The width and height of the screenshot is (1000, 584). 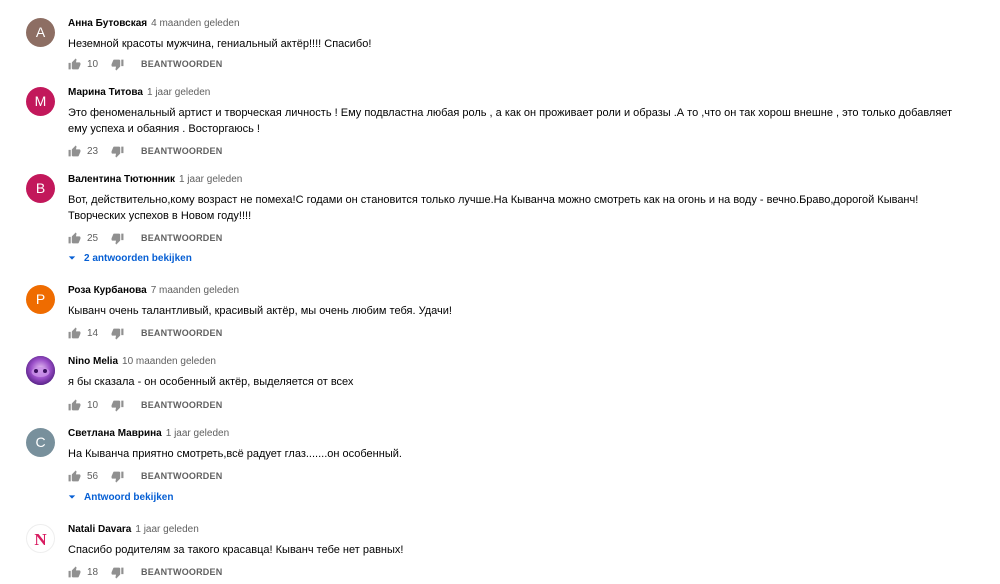 What do you see at coordinates (40, 442) in the screenshot?
I see `avatar: C` at bounding box center [40, 442].